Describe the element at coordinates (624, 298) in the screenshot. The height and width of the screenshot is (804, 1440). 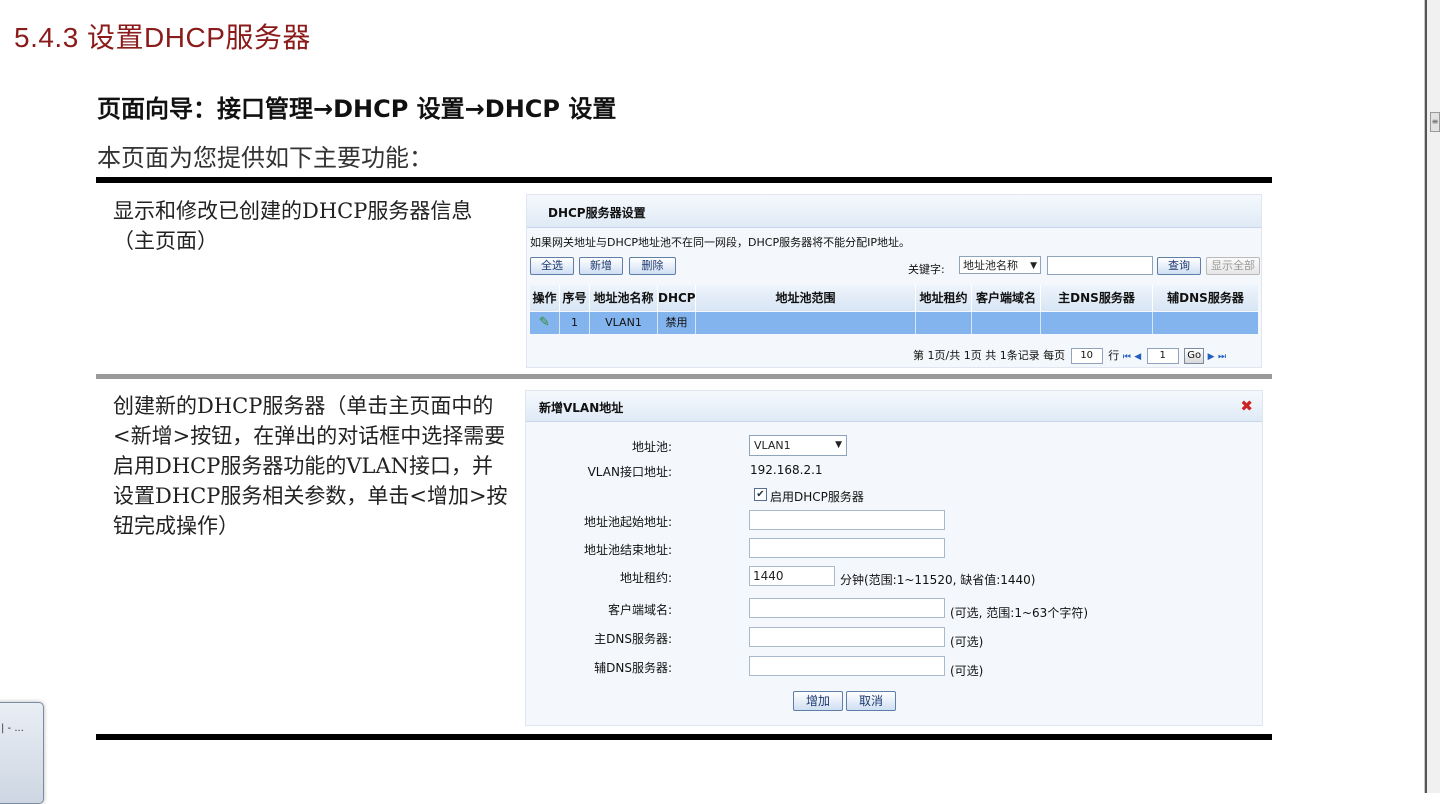
I see `col-pool-name: 地址池名称` at that location.